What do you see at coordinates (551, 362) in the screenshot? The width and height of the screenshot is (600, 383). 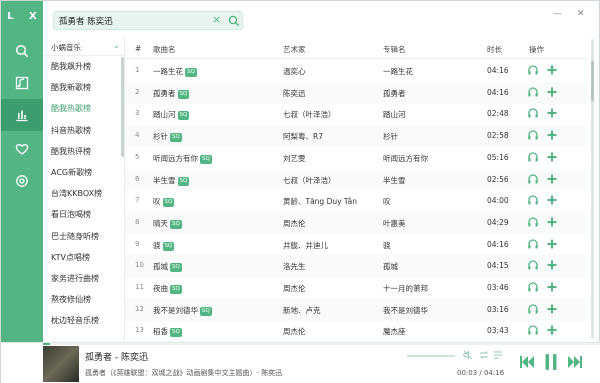 I see `pause-icon` at bounding box center [551, 362].